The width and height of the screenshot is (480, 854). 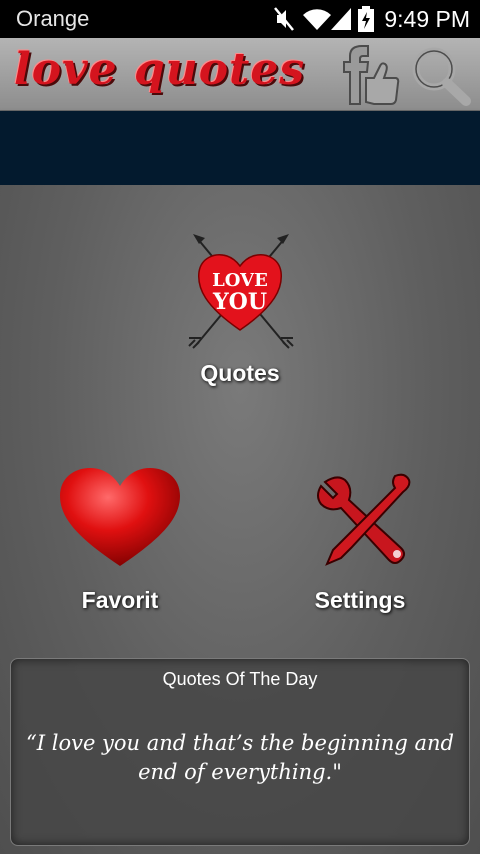 I want to click on wifi-icon, so click(x=317, y=20).